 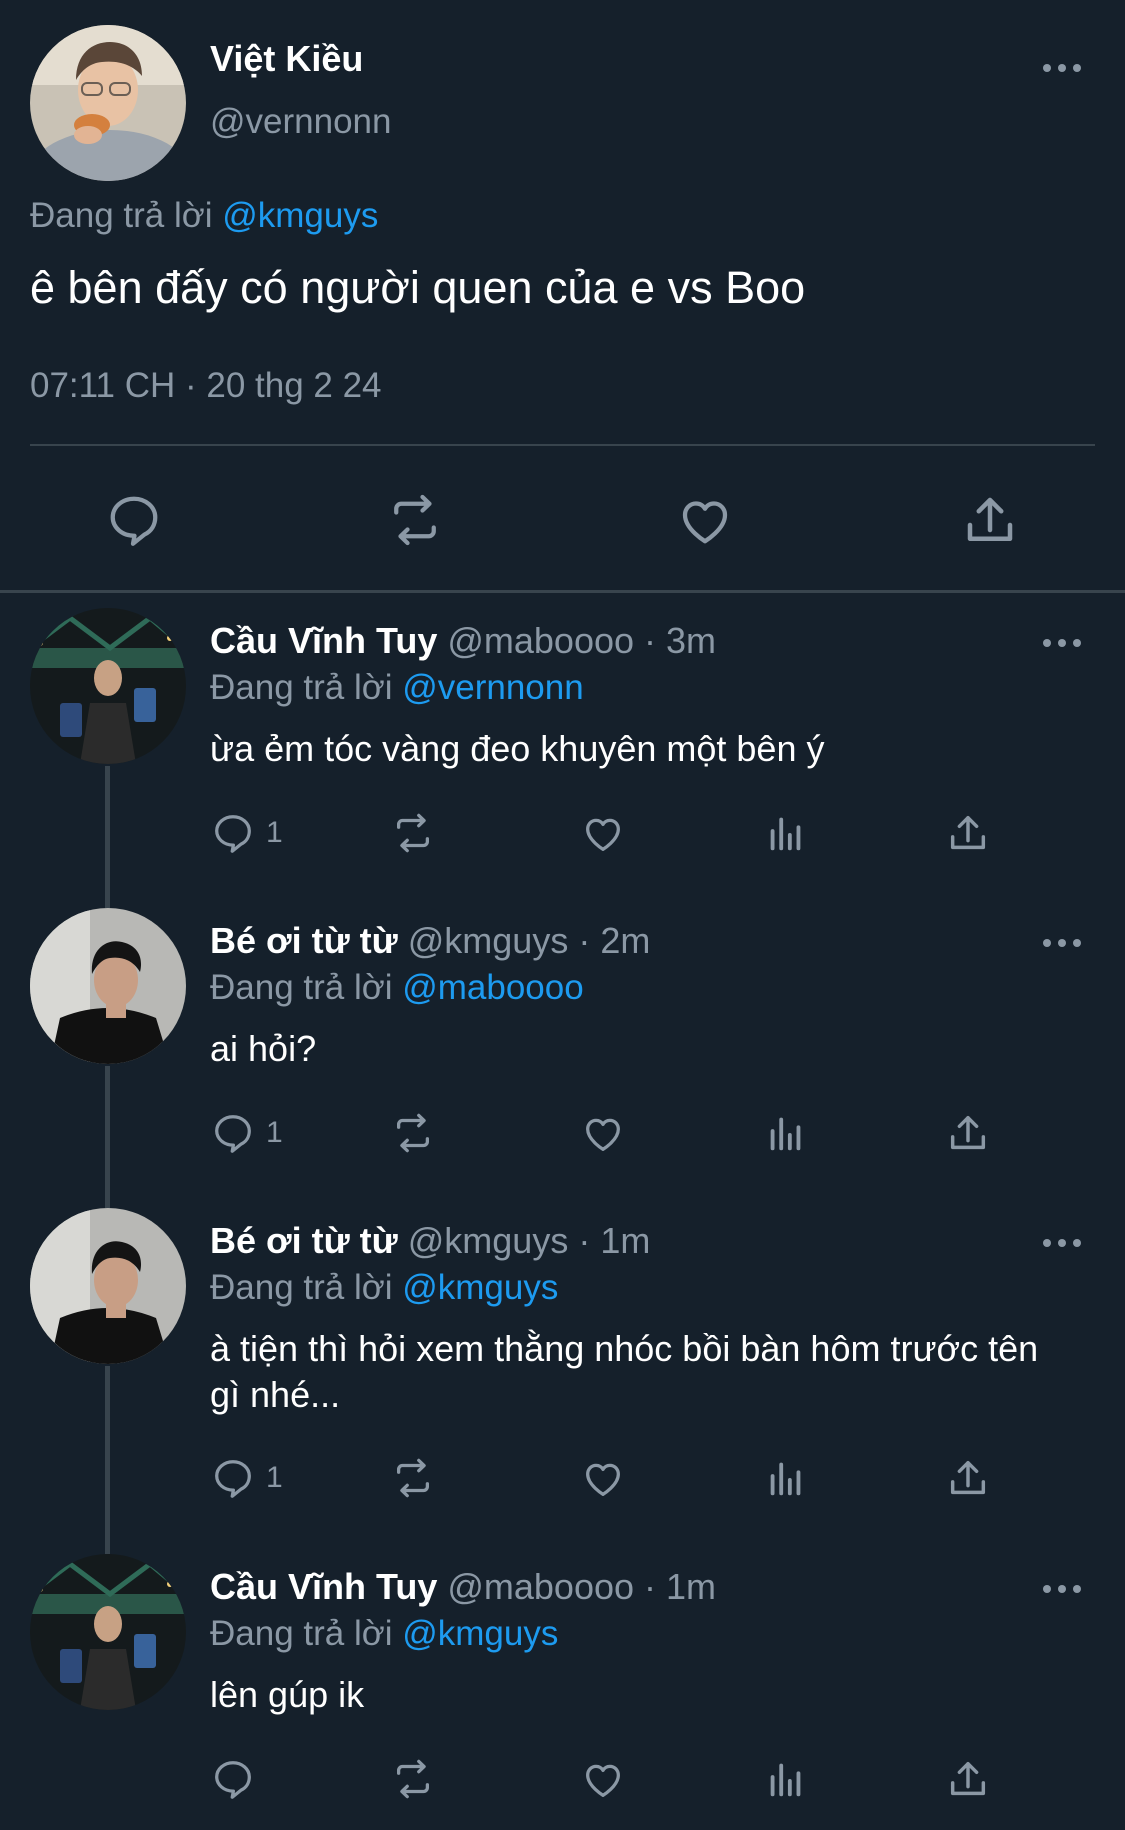 I want to click on action-bar, so click(x=620, y=1779).